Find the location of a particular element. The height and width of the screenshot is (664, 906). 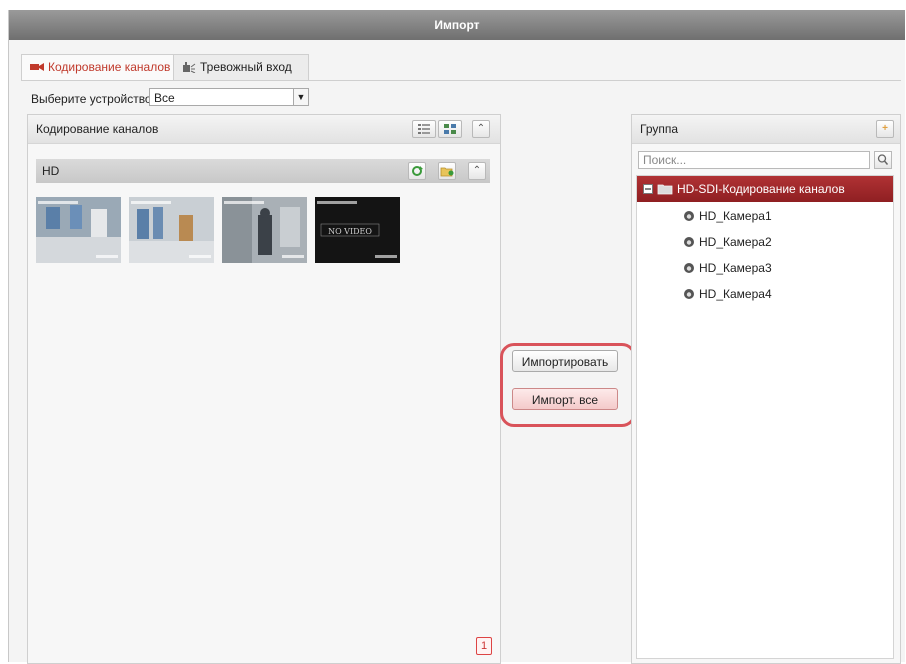

list-view-button is located at coordinates (424, 129).